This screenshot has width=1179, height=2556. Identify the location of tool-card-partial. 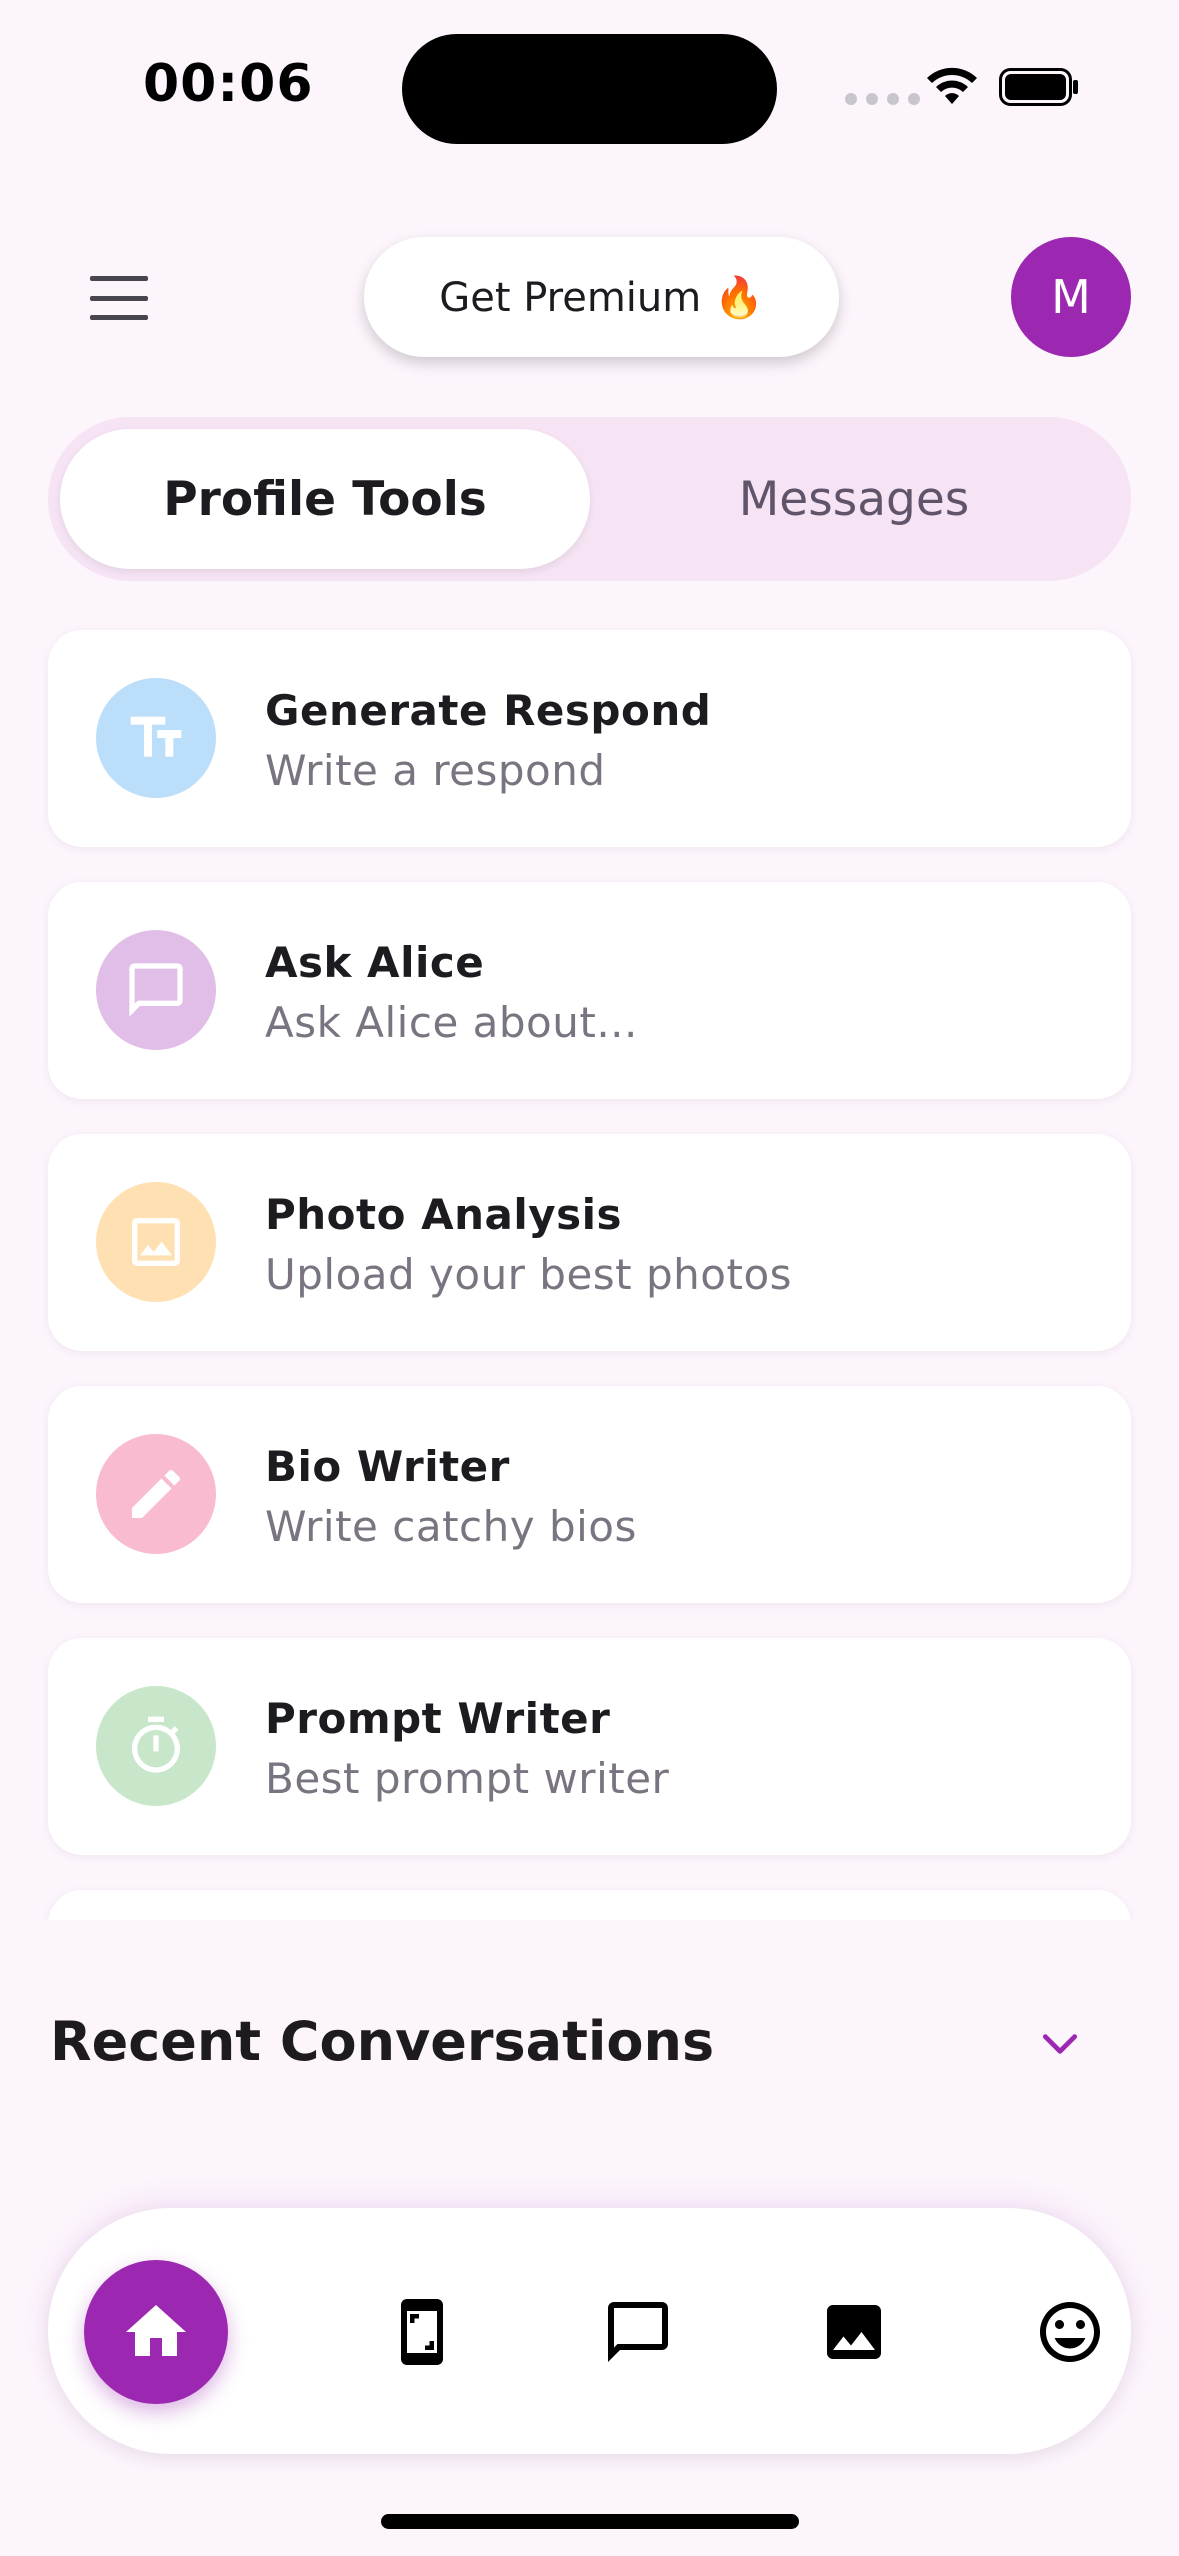
(589, 1905).